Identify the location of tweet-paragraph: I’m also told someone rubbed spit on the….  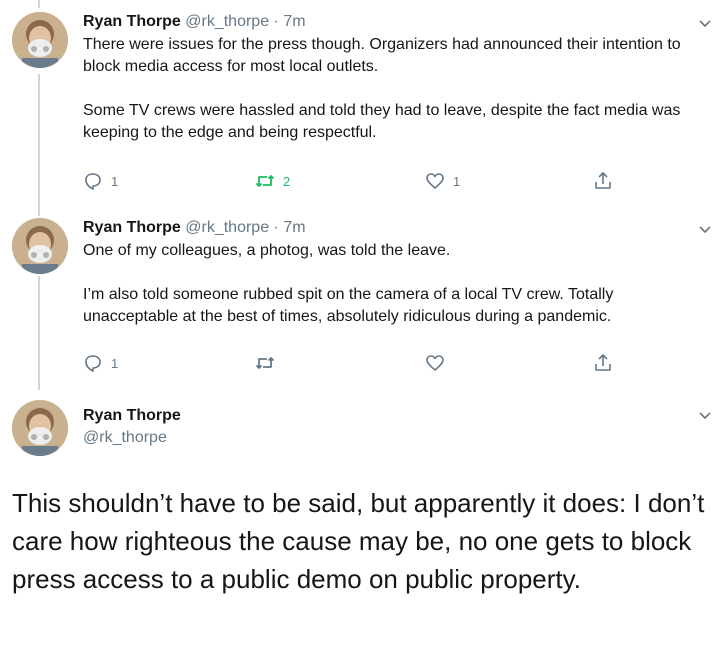
(348, 305).